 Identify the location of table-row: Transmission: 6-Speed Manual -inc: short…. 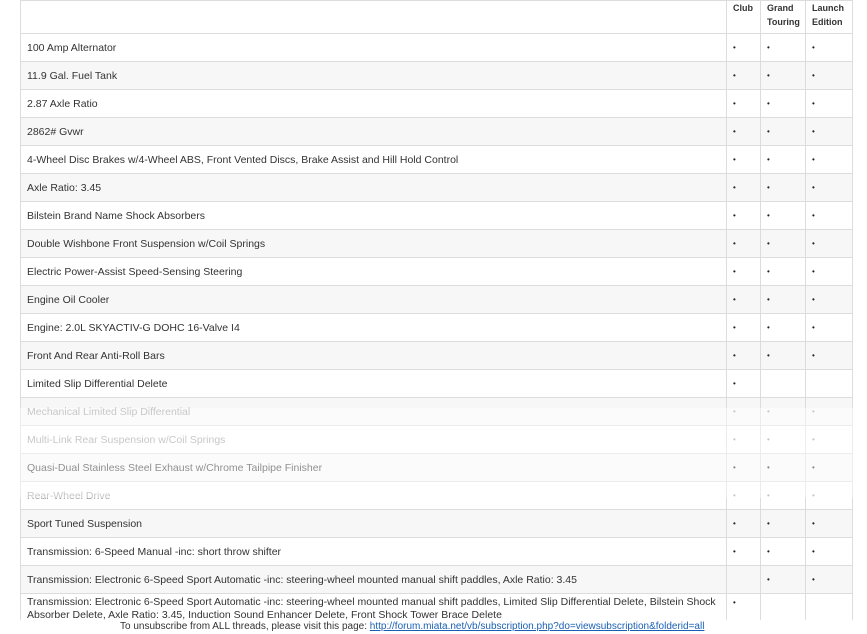
(436, 551).